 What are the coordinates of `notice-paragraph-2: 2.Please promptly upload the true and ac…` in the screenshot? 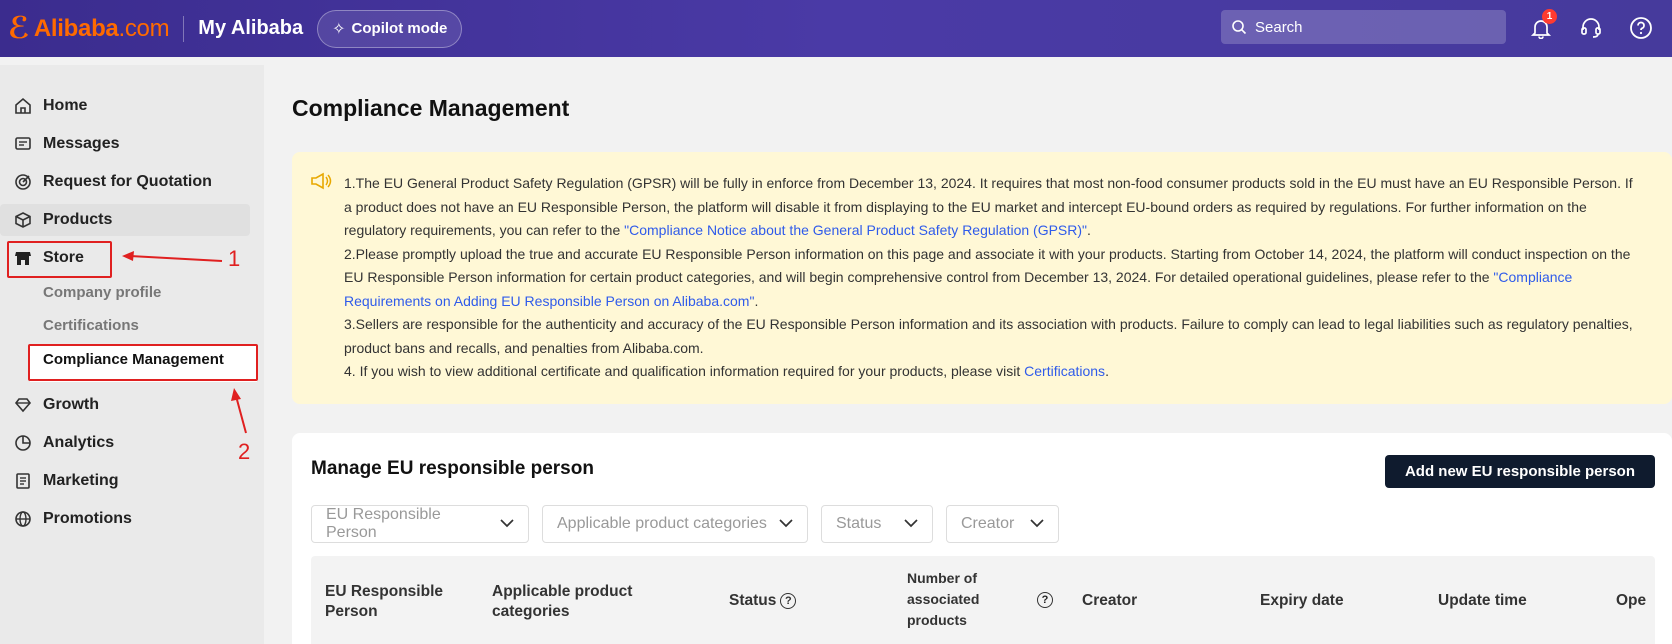 It's located at (987, 277).